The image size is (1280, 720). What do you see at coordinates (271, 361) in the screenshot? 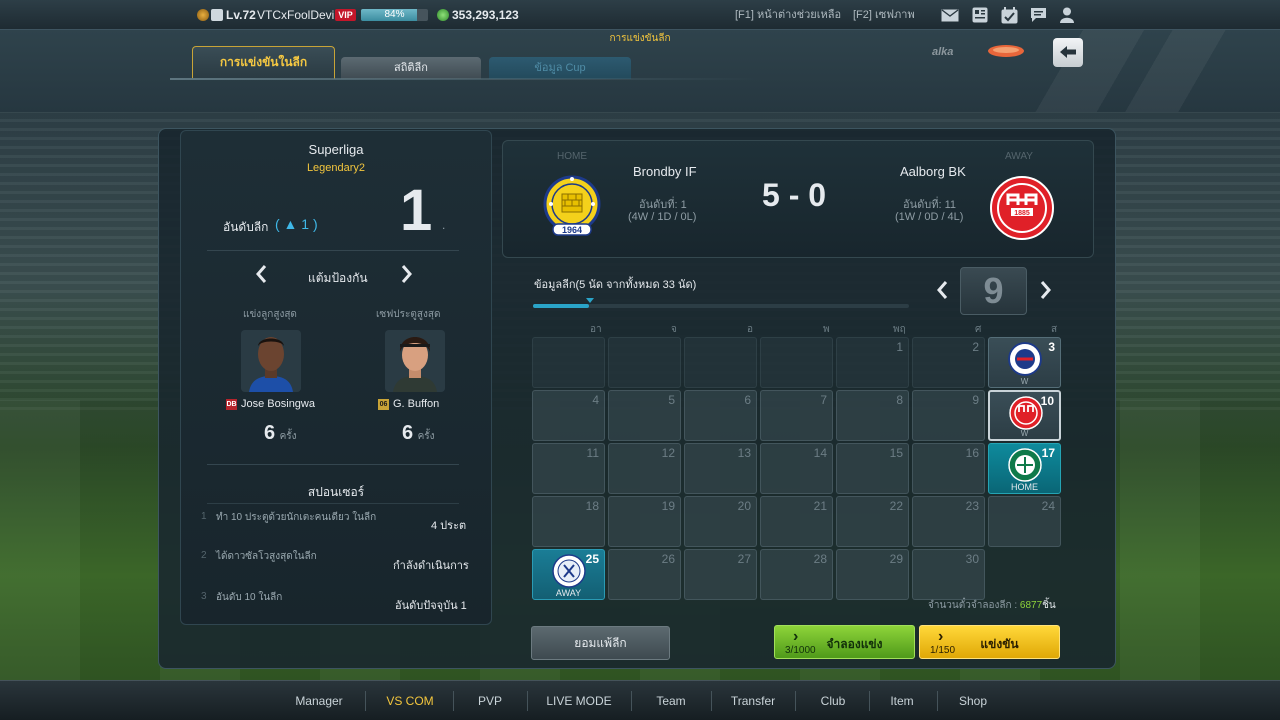
I see `player-photo-scorer` at bounding box center [271, 361].